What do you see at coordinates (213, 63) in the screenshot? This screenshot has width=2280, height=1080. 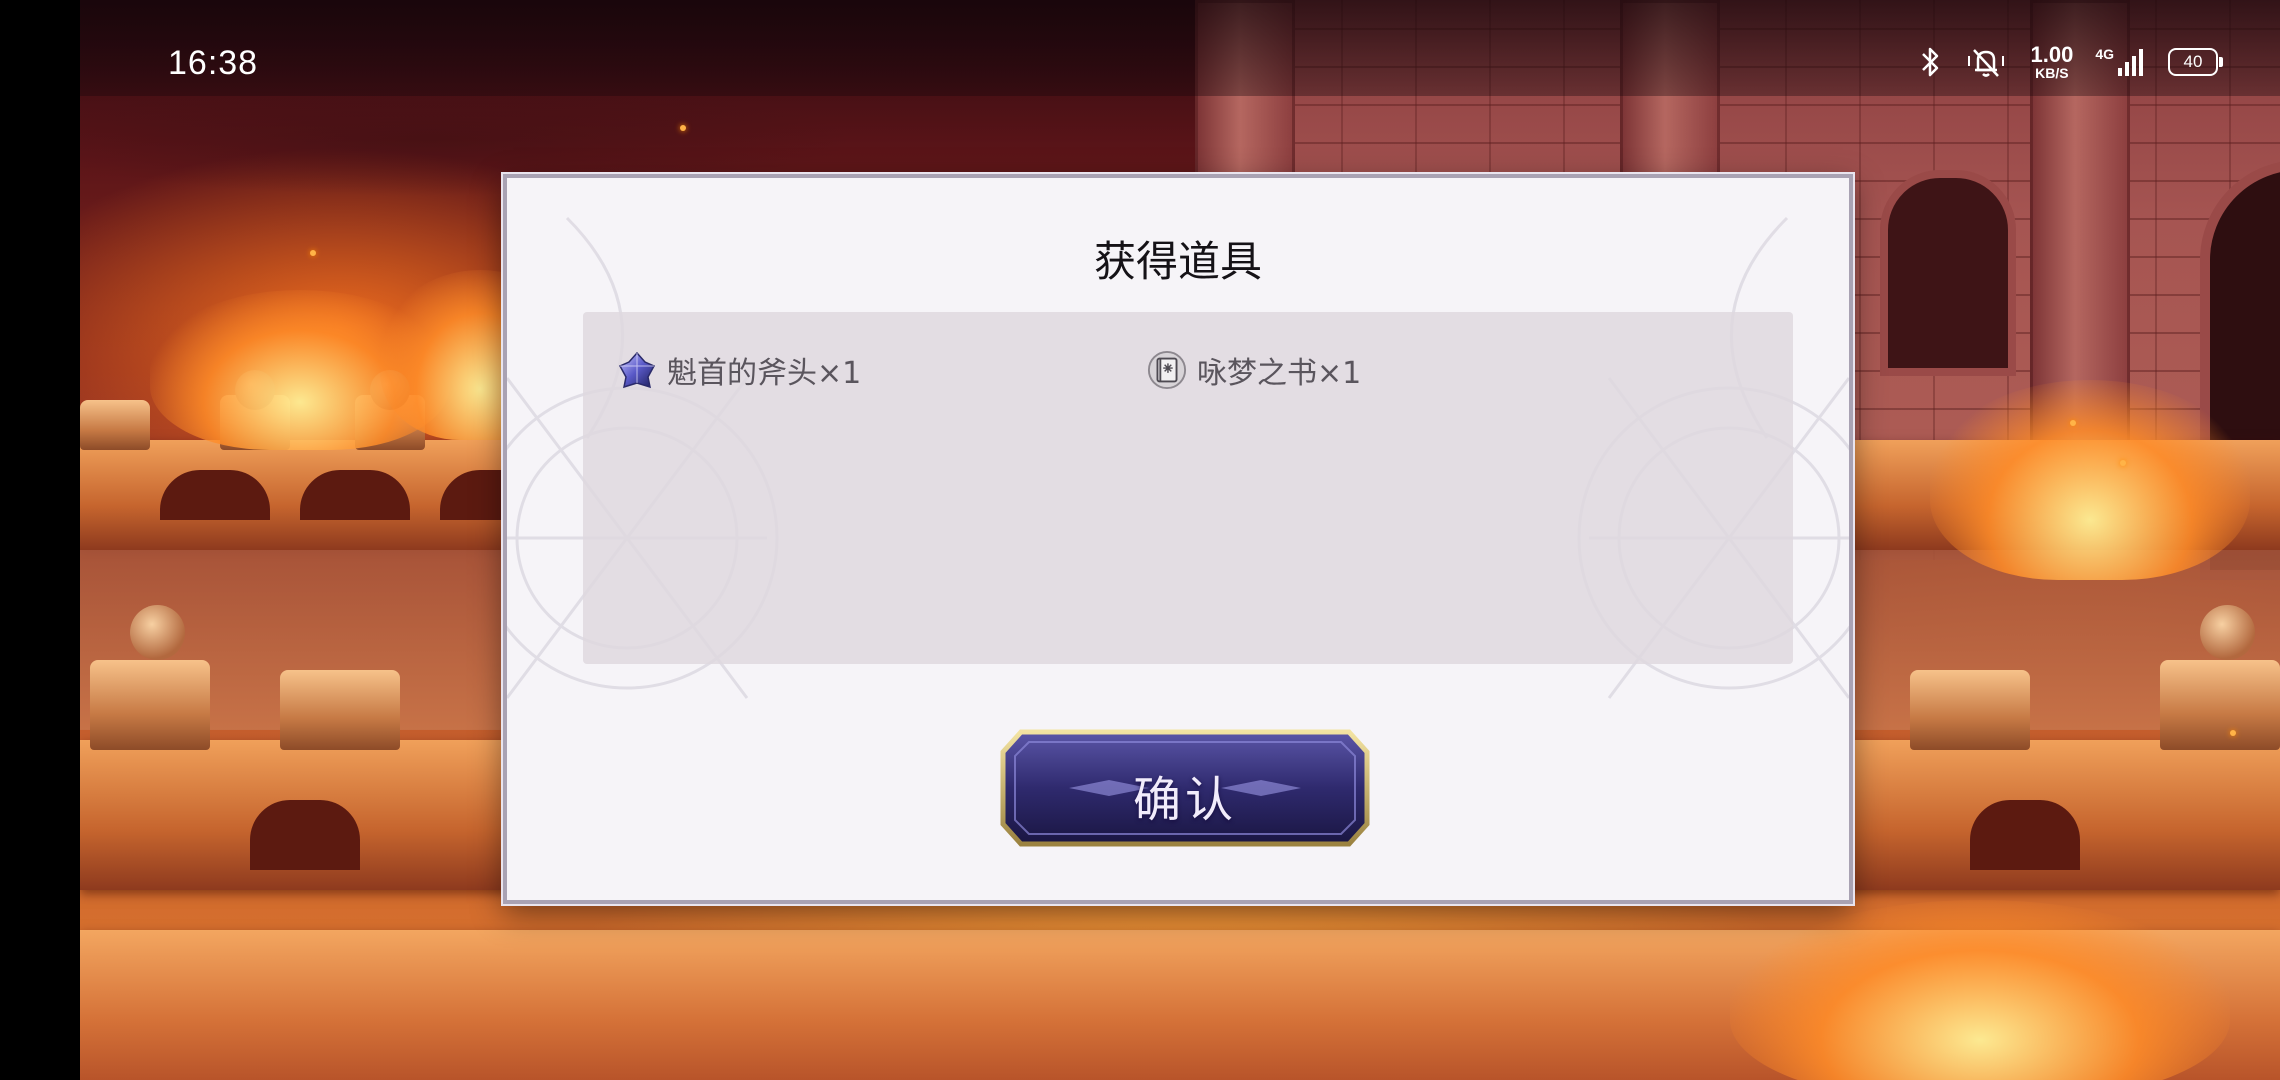 I see `clock: 16:38` at bounding box center [213, 63].